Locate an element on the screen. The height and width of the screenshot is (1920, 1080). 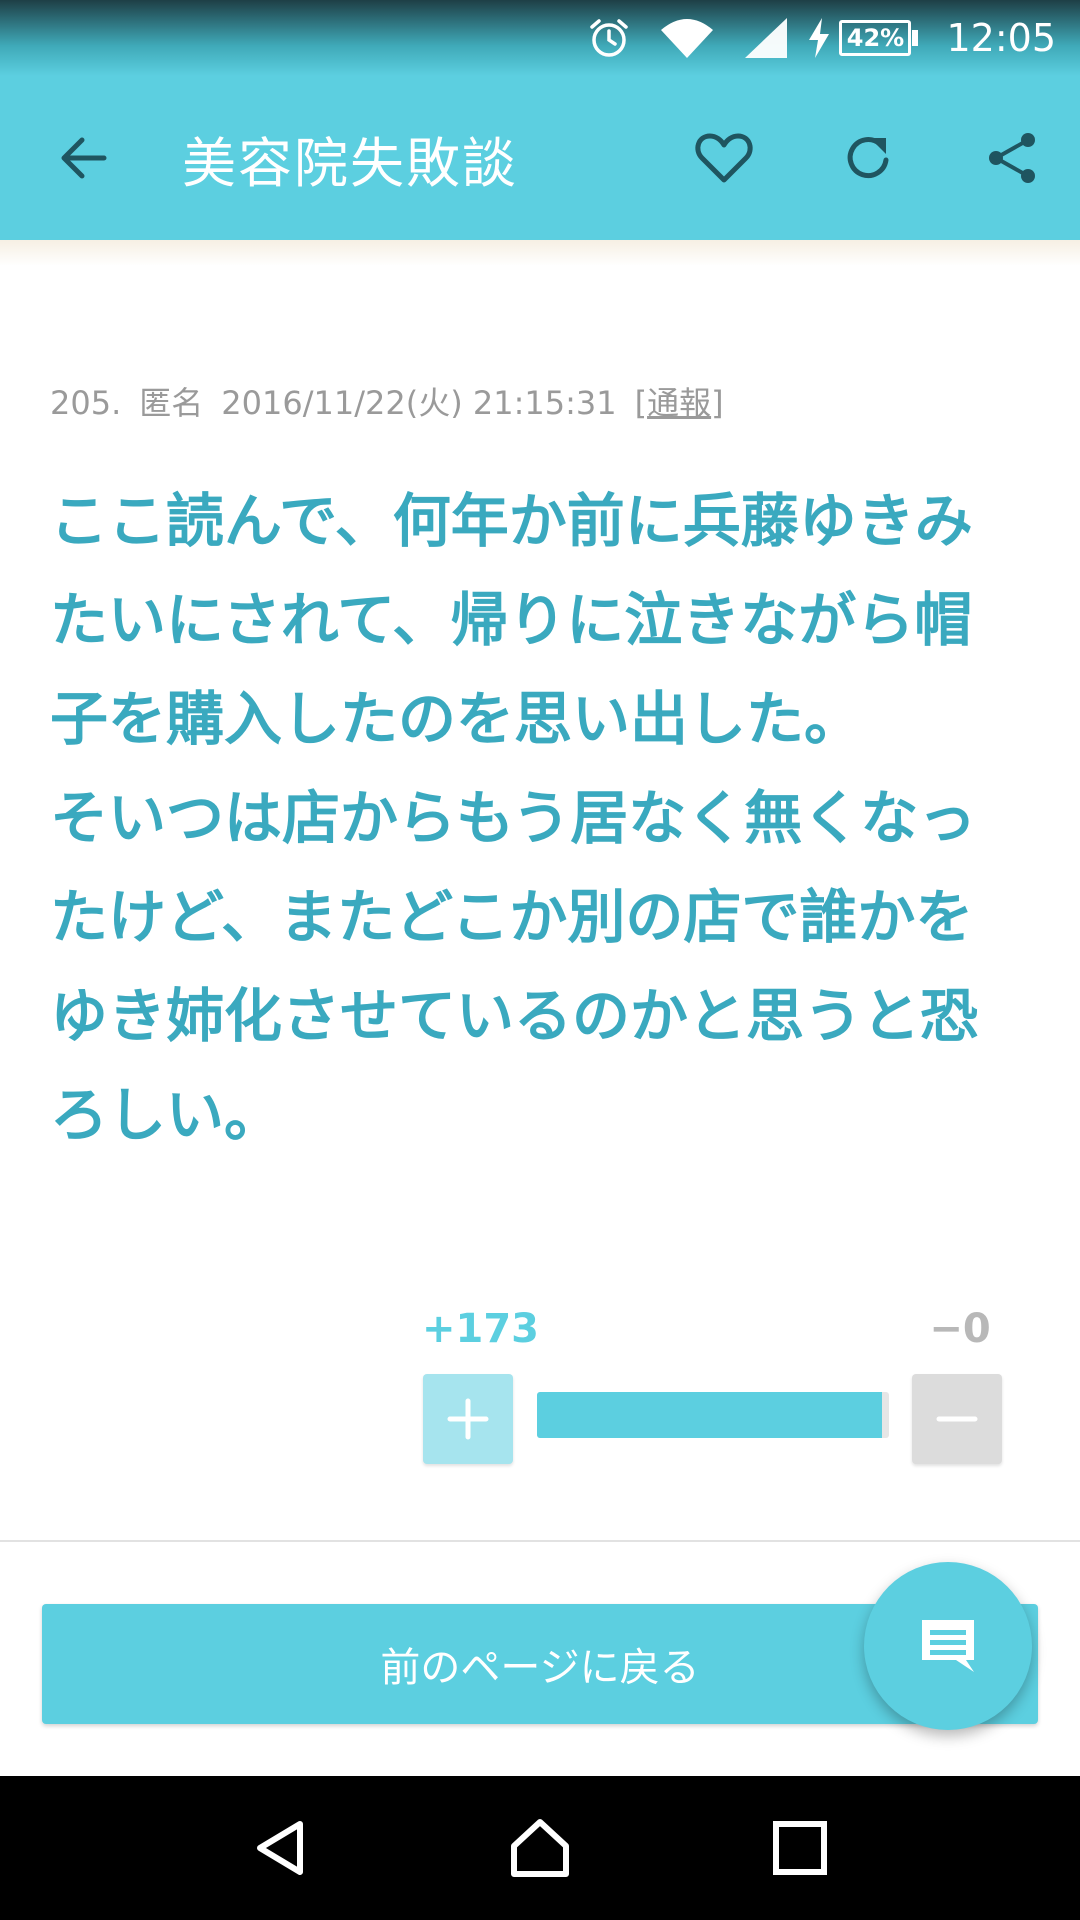
favorite-button is located at coordinates (724, 158).